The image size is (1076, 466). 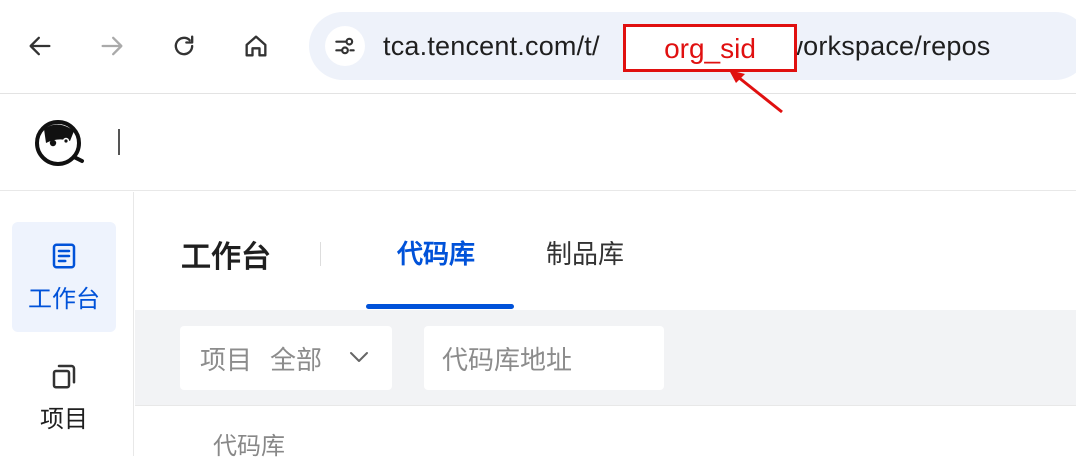 What do you see at coordinates (359, 357) in the screenshot?
I see `chevron-down-icon` at bounding box center [359, 357].